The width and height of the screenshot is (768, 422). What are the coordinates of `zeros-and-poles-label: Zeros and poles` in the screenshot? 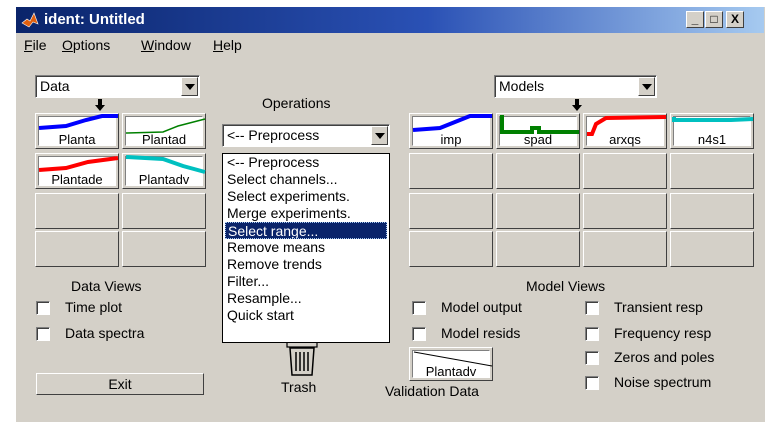 It's located at (664, 357).